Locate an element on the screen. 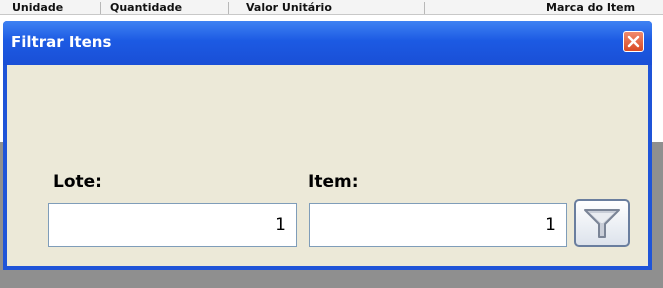 The height and width of the screenshot is (288, 663). item-label: Item: is located at coordinates (333, 182).